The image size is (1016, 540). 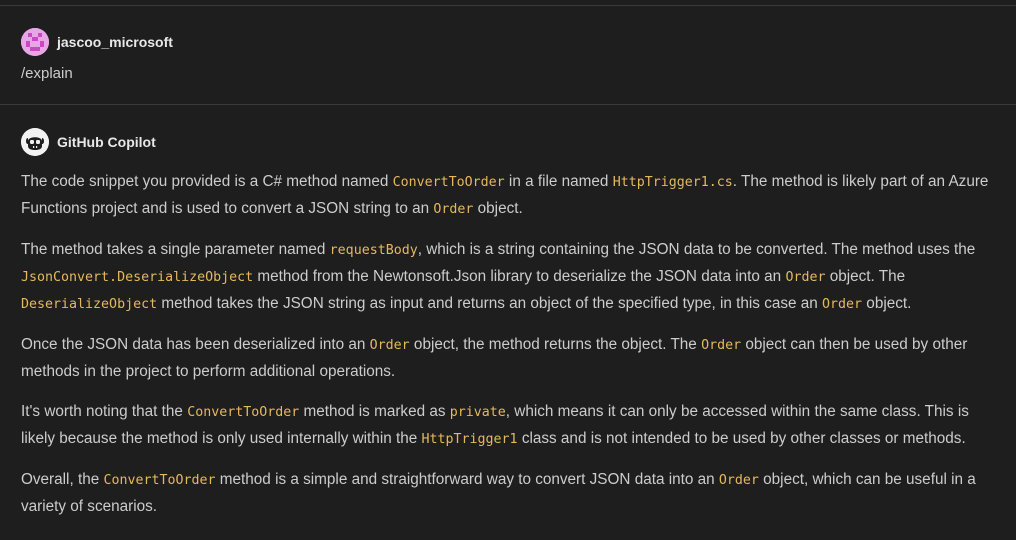 I want to click on user-message: /explain, so click(x=47, y=73).